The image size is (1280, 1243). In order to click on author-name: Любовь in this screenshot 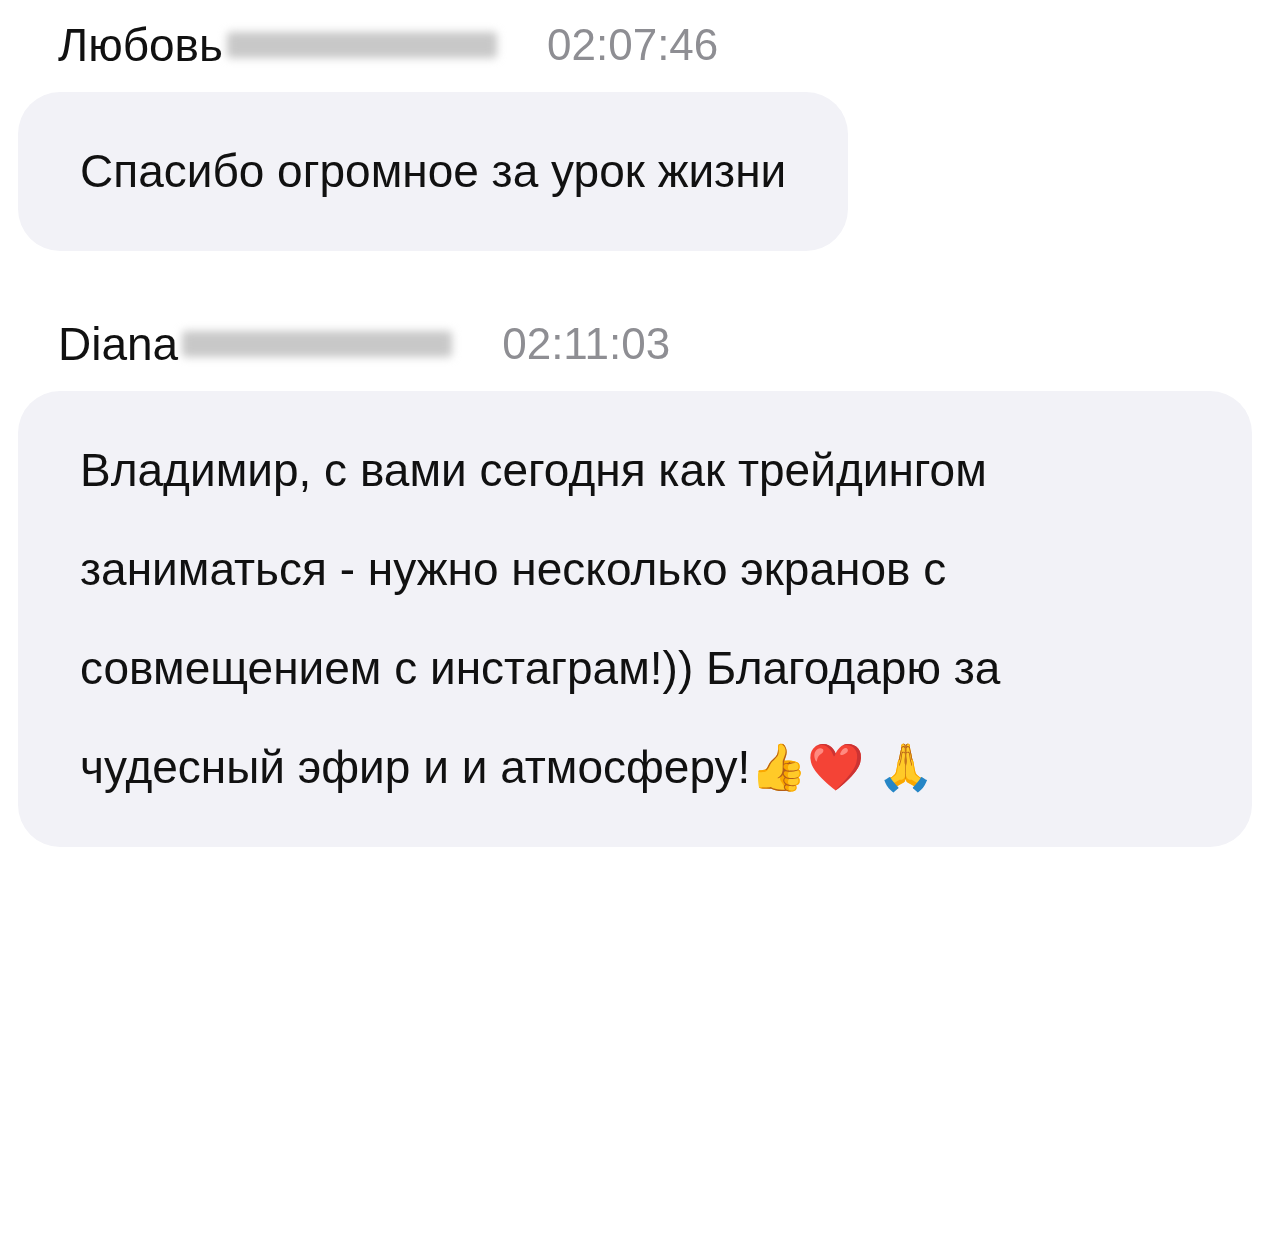, I will do `click(141, 45)`.